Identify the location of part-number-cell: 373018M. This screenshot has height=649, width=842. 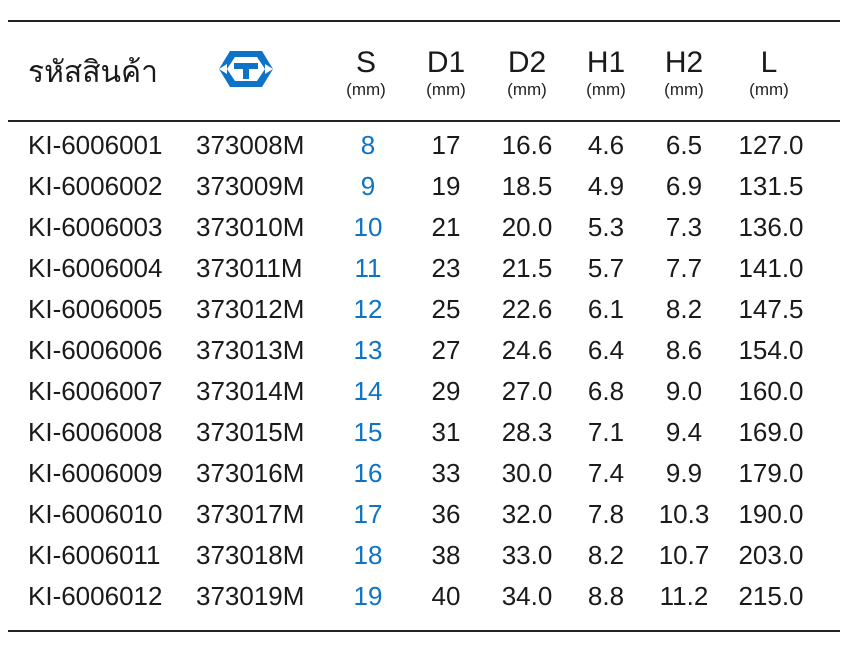
(250, 555).